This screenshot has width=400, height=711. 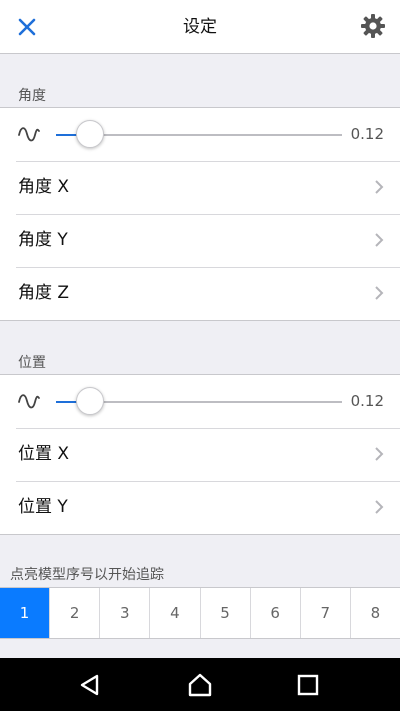 I want to click on angle-slider-thumb, so click(x=90, y=134).